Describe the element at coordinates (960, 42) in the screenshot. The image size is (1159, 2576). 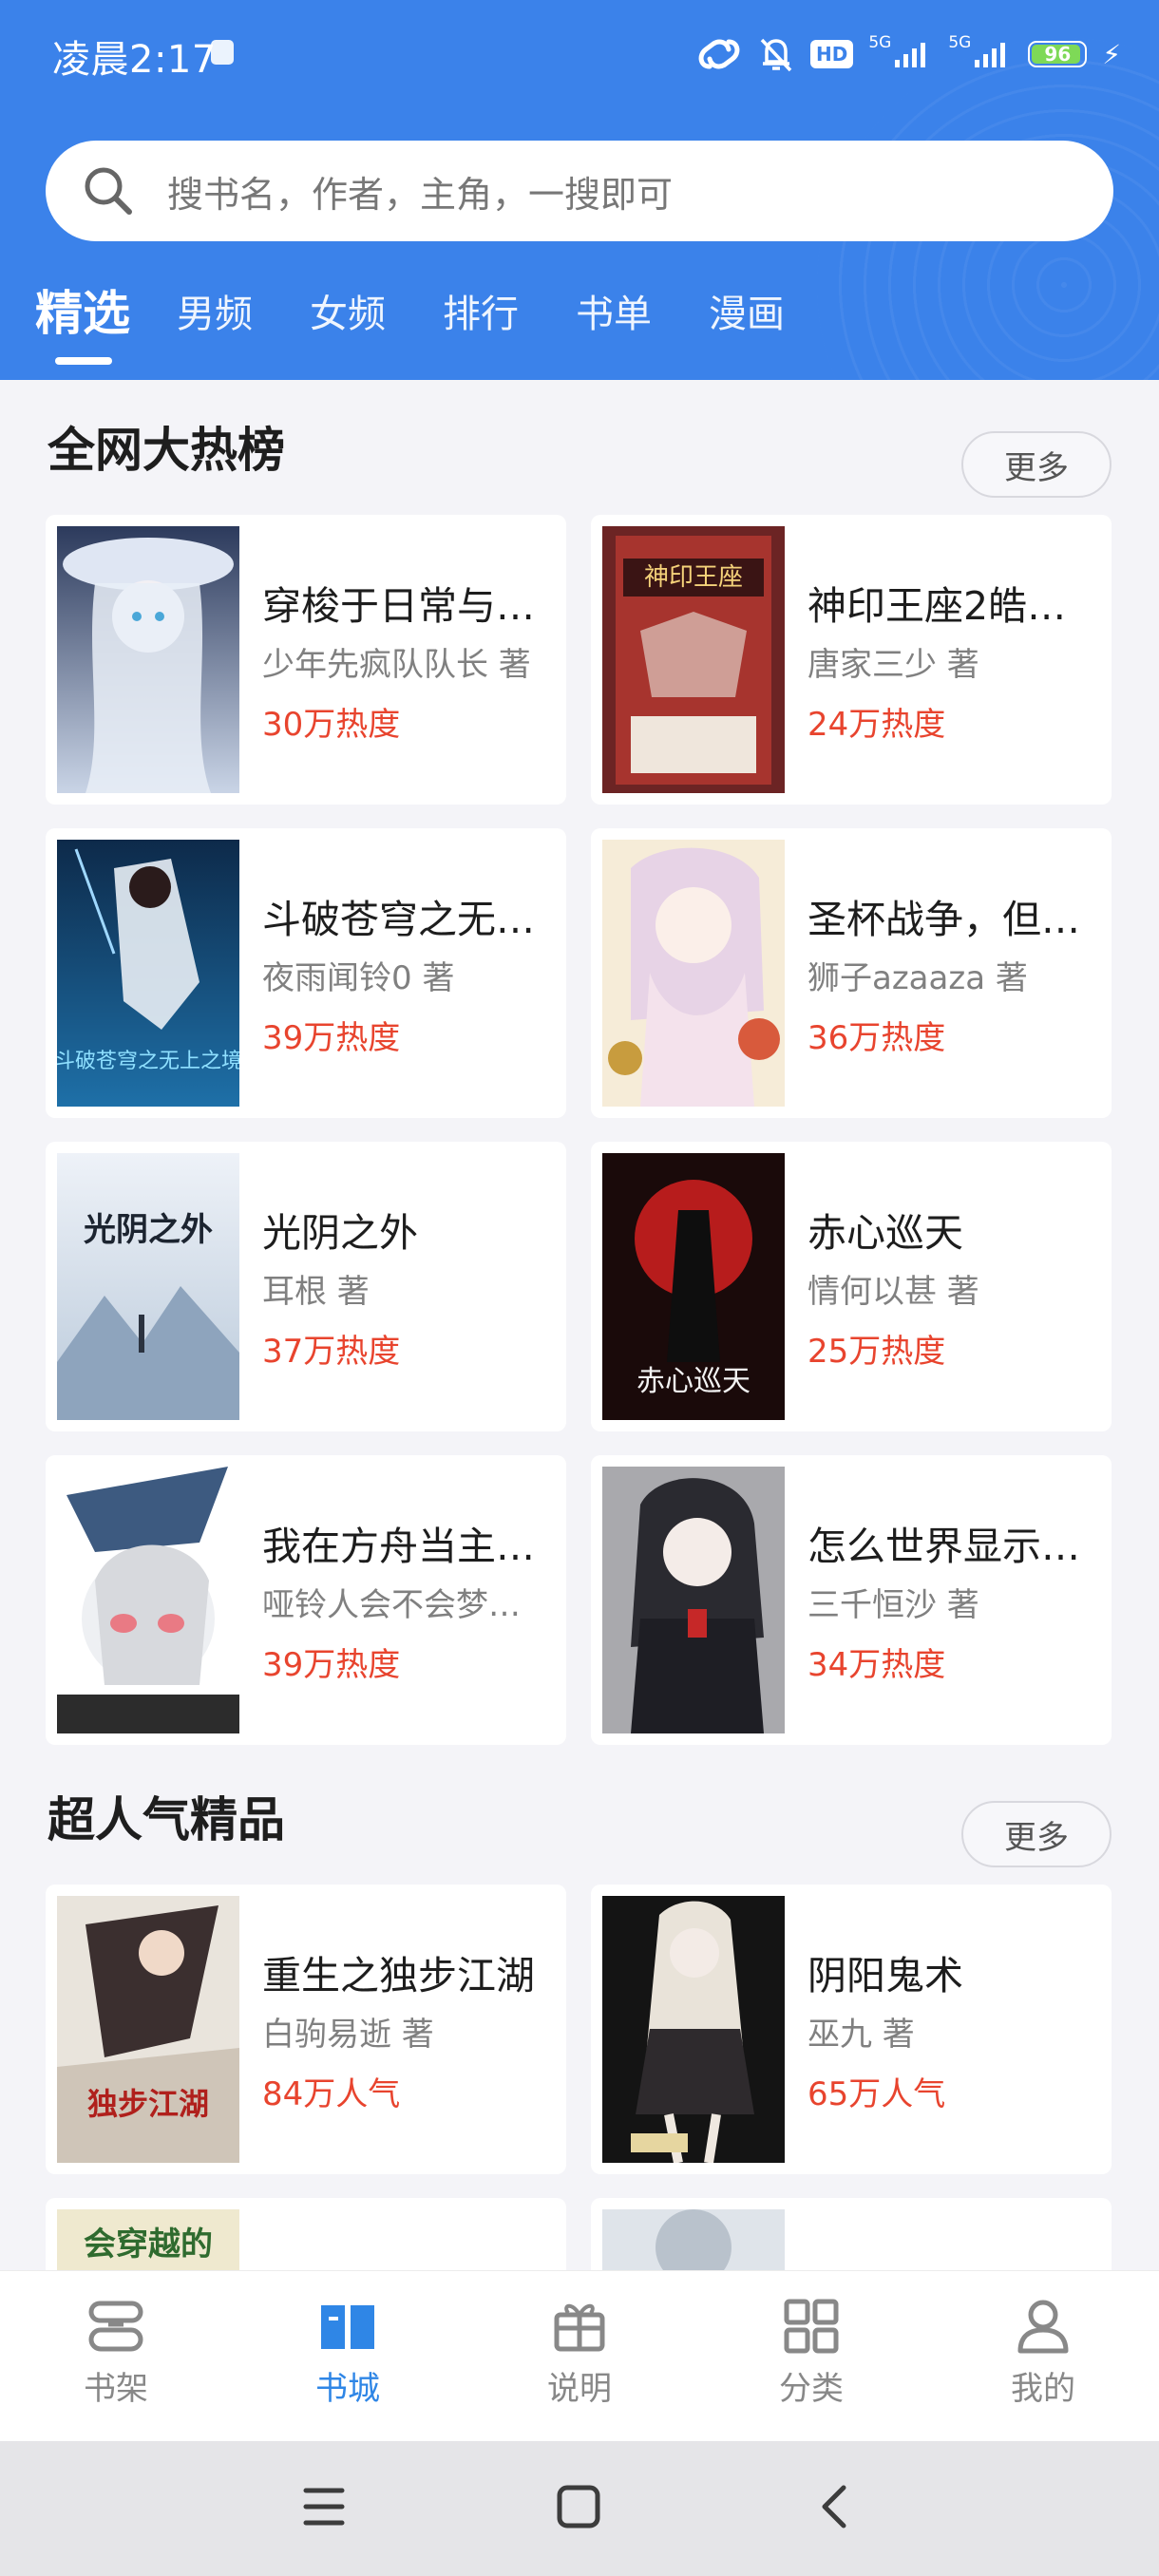
I see `network-type-2: 5G` at that location.